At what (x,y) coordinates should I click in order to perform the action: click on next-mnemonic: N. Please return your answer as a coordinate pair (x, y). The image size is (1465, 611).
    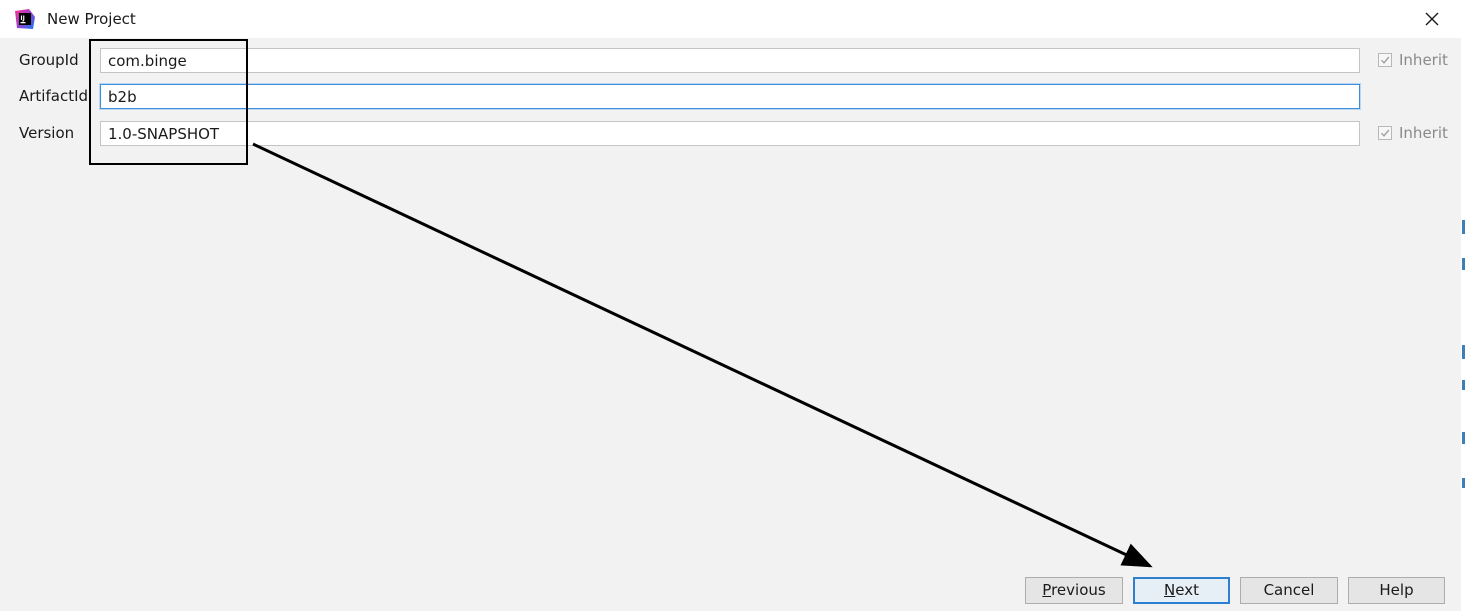
    Looking at the image, I should click on (1170, 590).